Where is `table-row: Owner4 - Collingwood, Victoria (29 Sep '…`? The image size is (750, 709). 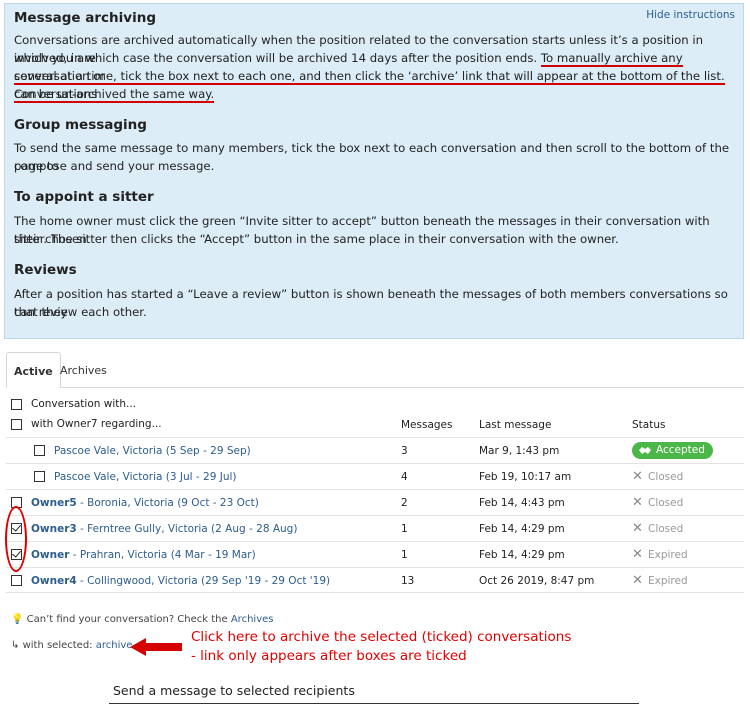
table-row: Owner4 - Collingwood, Victoria (29 Sep '… is located at coordinates (375, 580).